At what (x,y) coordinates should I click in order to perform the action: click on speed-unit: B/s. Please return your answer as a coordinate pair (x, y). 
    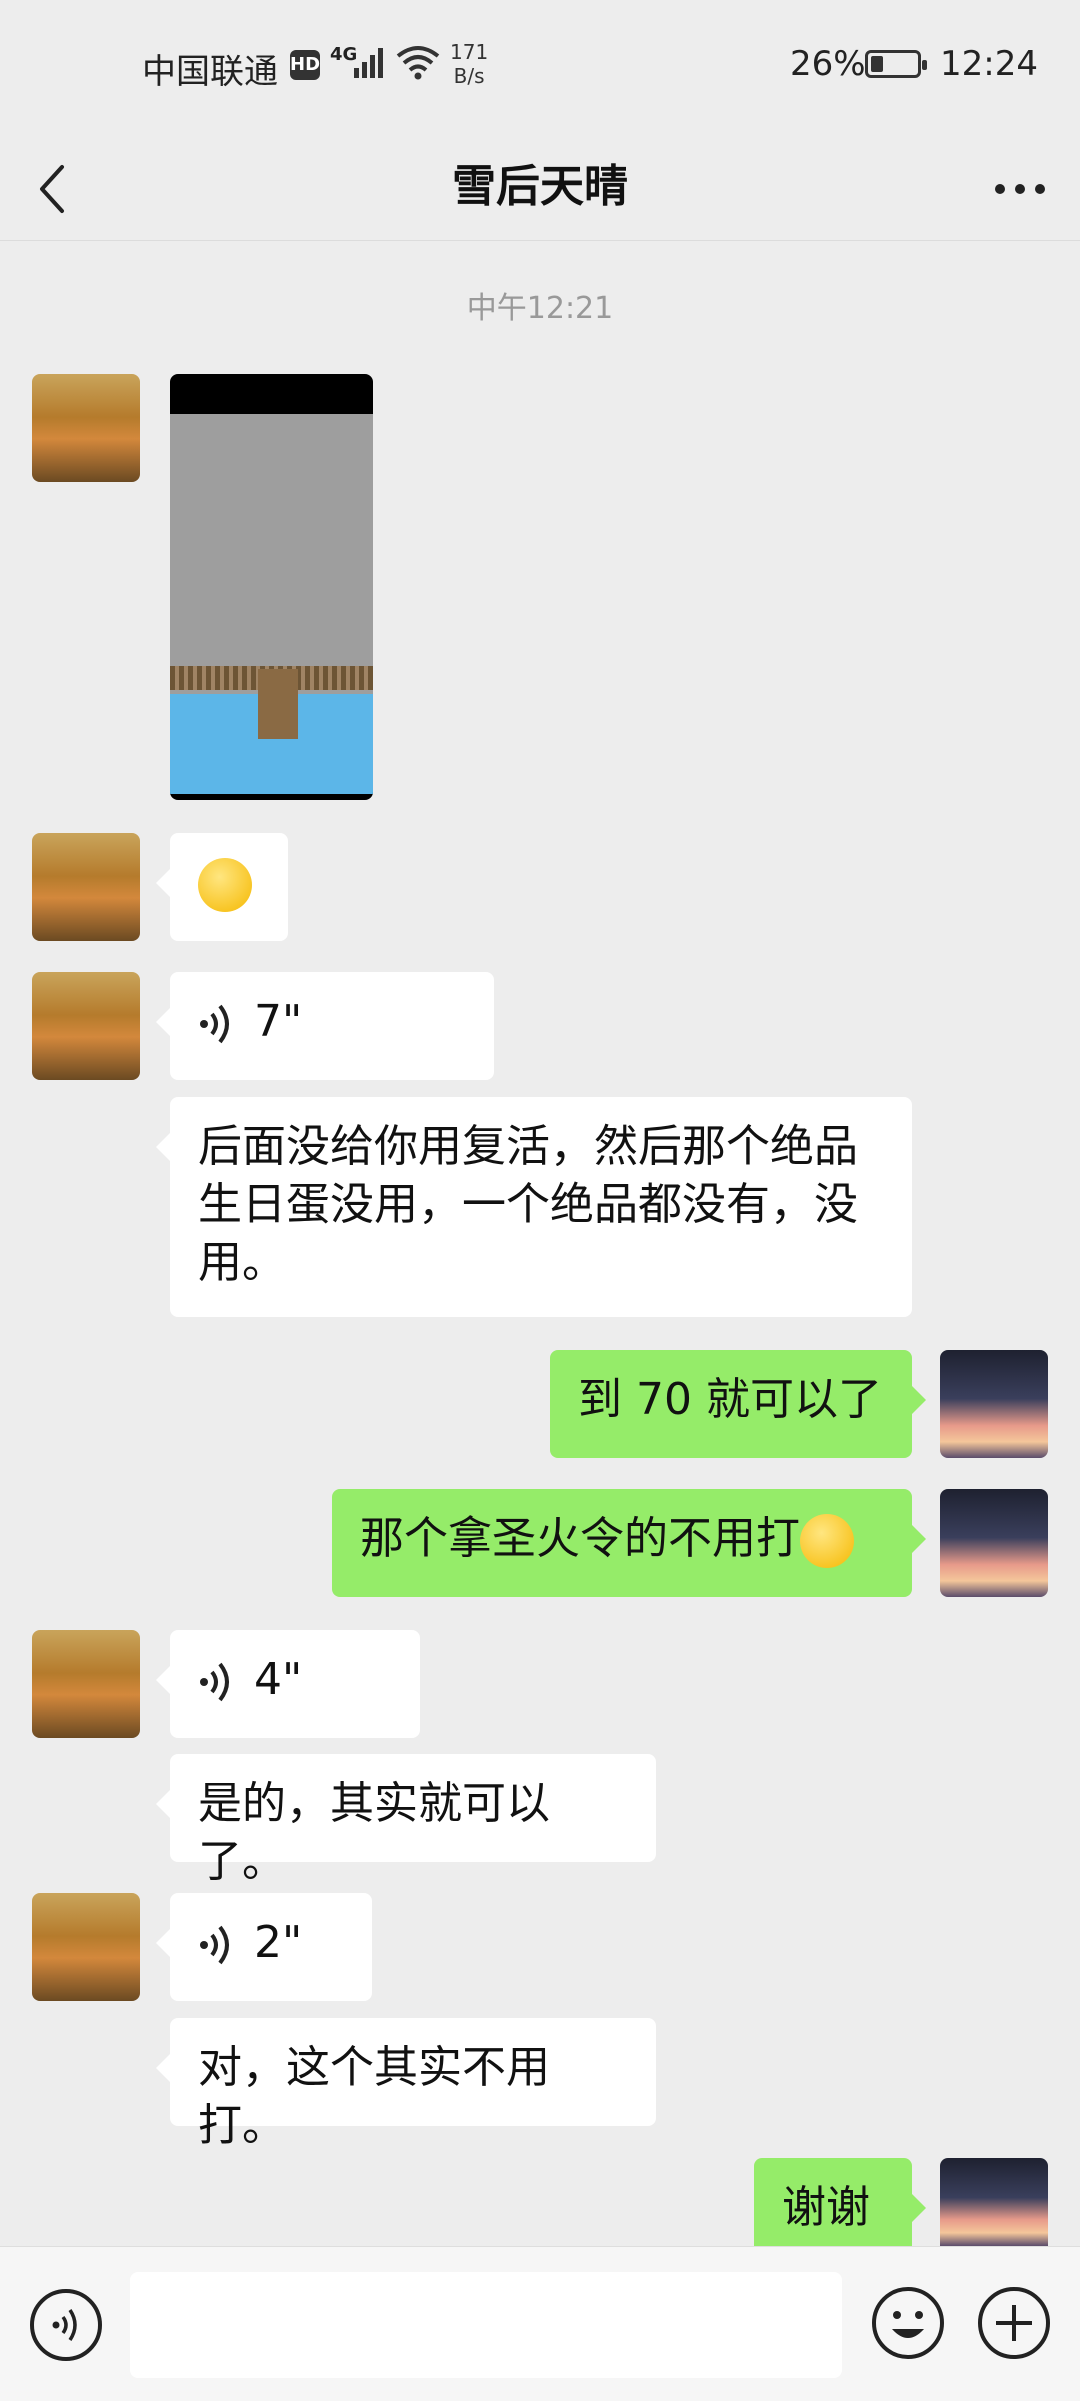
    Looking at the image, I should click on (469, 76).